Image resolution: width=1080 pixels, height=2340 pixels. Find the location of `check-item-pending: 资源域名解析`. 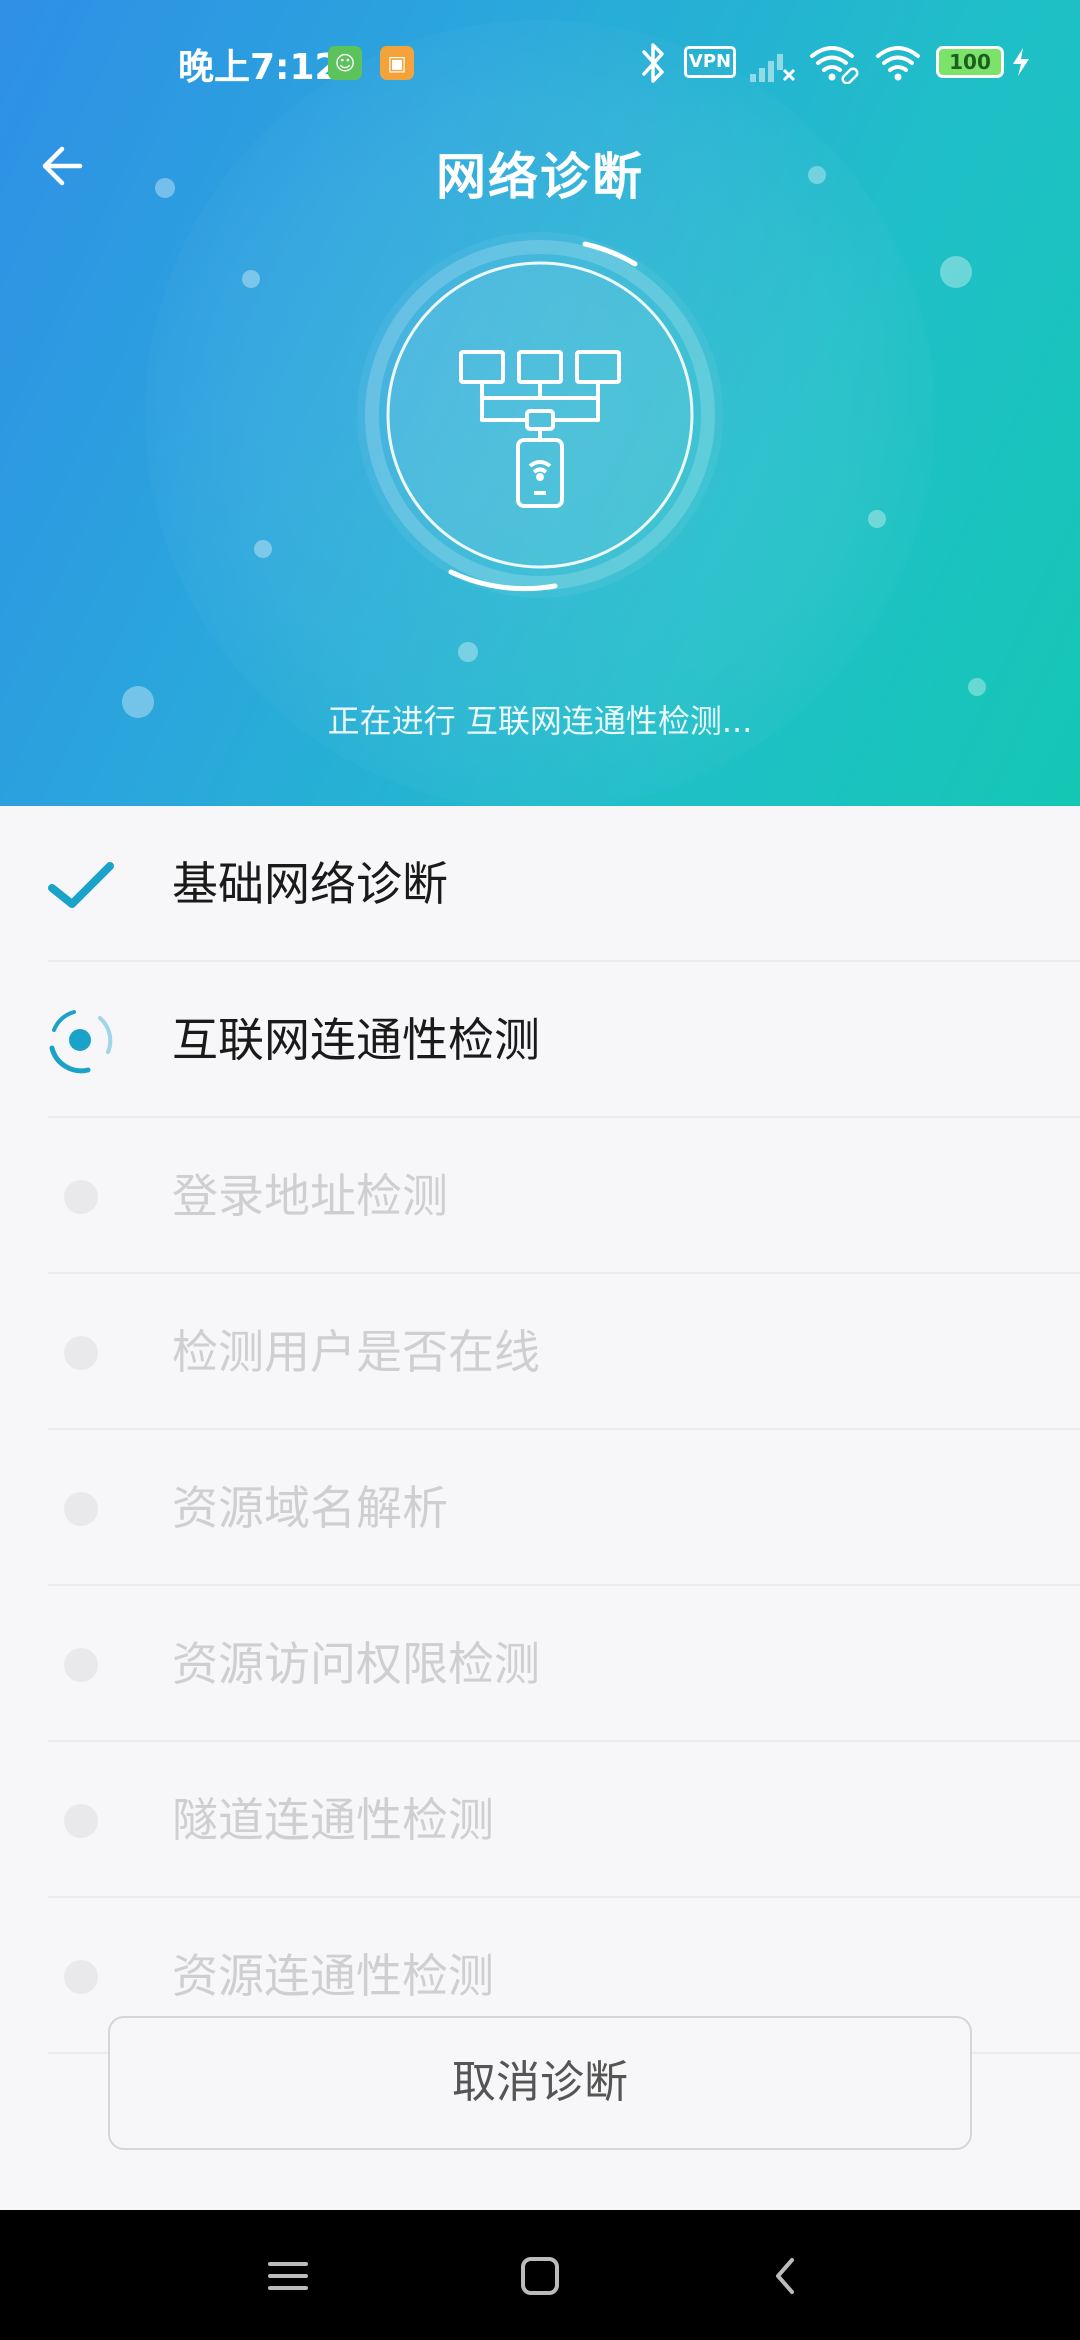

check-item-pending: 资源域名解析 is located at coordinates (540, 1508).